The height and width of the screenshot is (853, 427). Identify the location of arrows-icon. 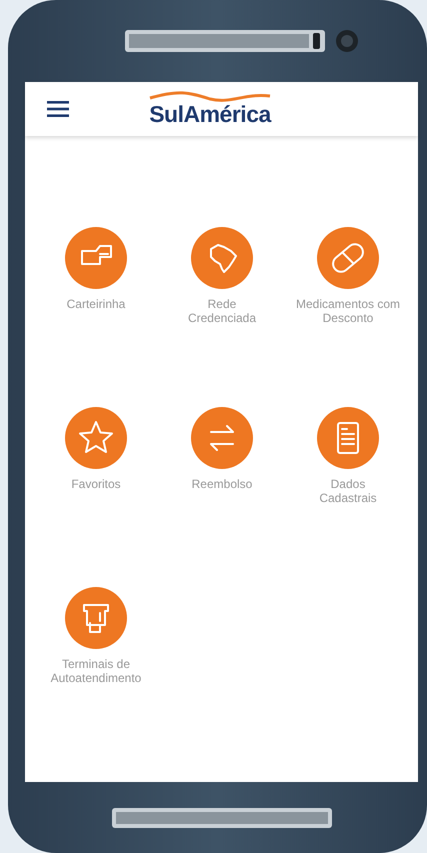
(222, 438).